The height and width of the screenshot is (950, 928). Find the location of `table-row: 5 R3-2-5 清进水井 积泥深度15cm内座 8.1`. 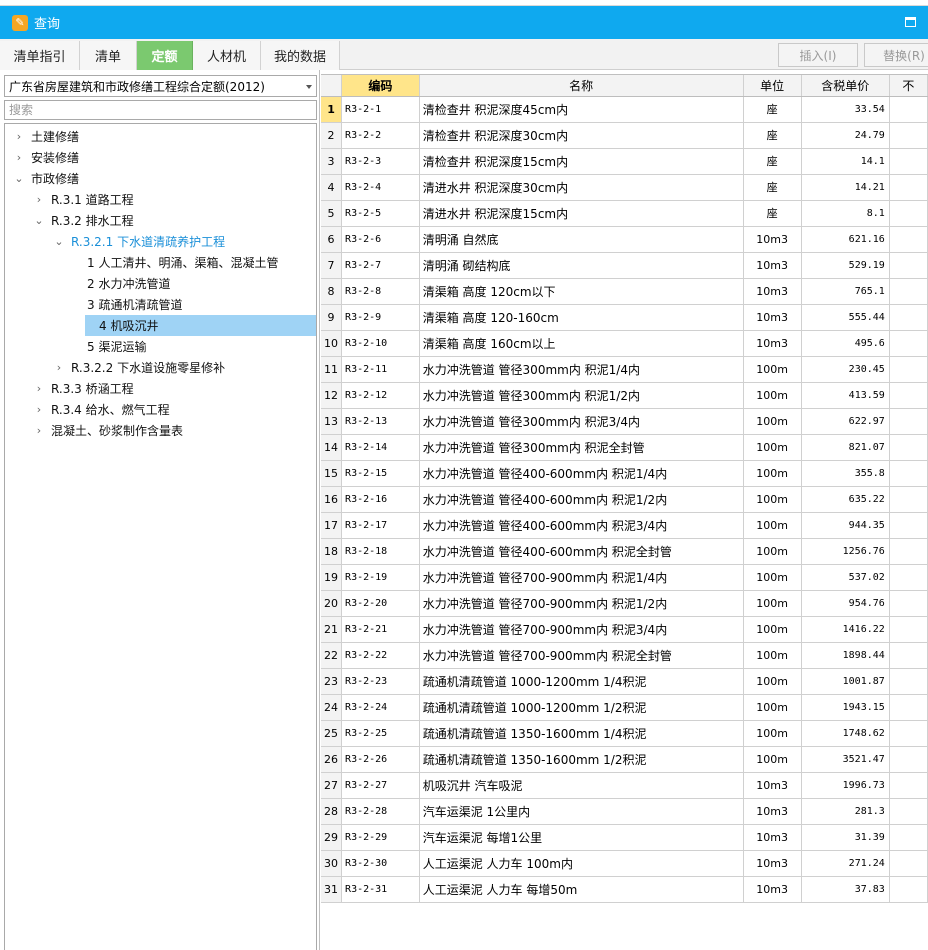

table-row: 5 R3-2-5 清进水井 积泥深度15cm内座 8.1 is located at coordinates (624, 213).